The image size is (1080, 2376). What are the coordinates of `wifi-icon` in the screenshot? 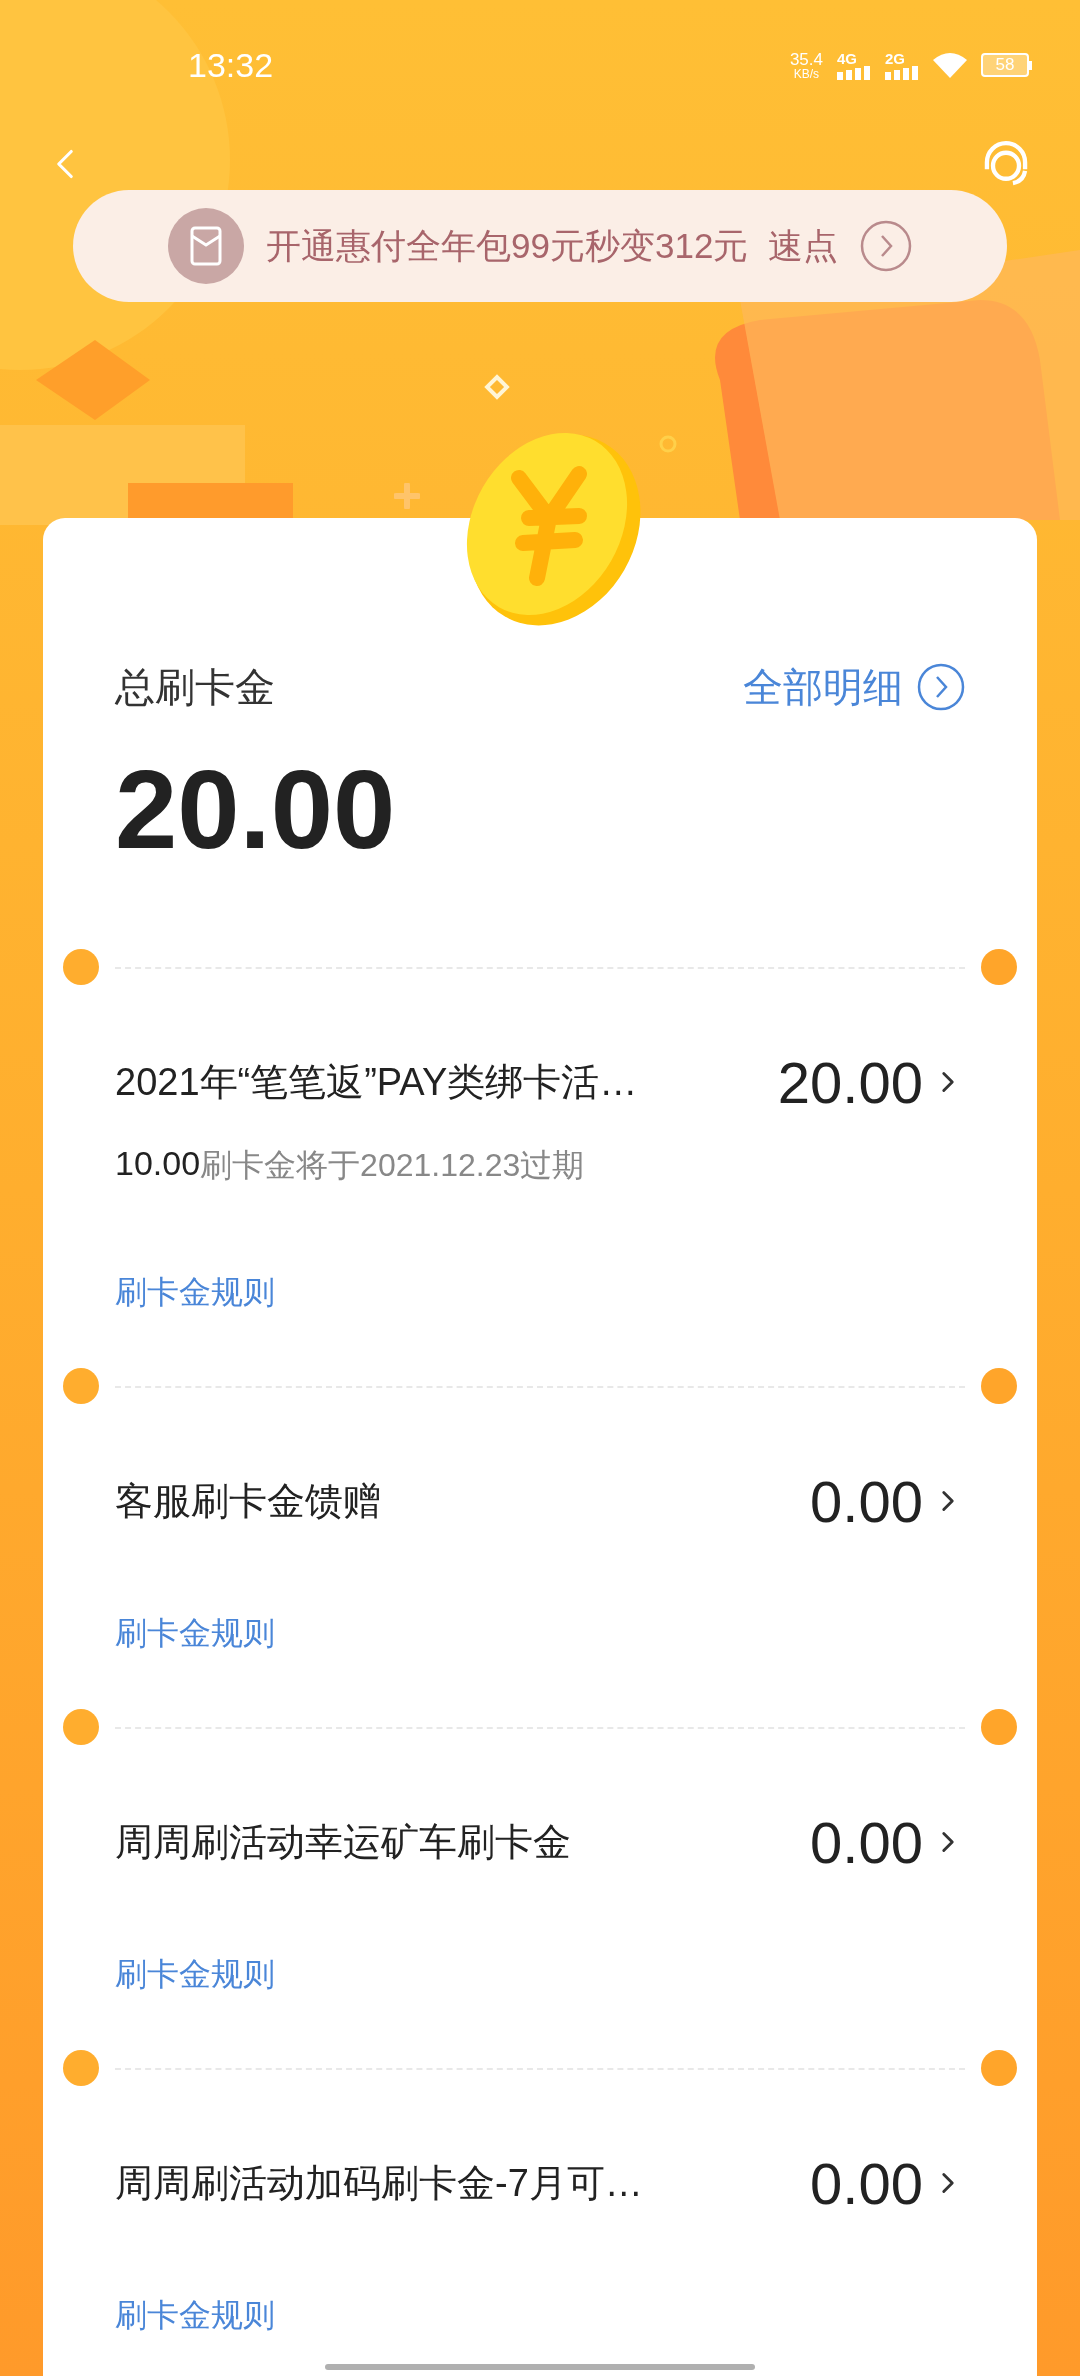 It's located at (950, 65).